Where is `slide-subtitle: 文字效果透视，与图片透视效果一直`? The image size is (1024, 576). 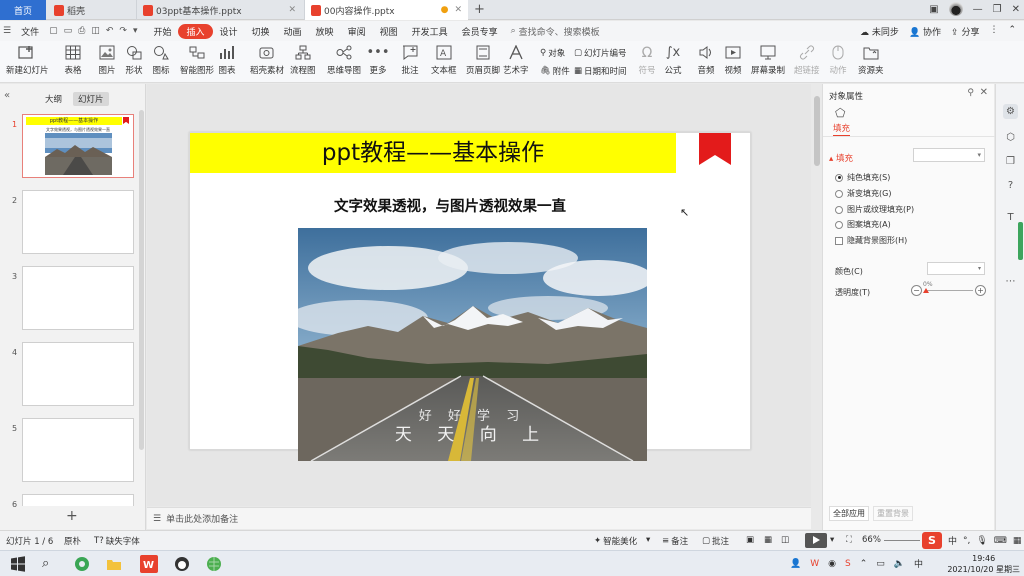 slide-subtitle: 文字效果透视，与图片透视效果一直 is located at coordinates (450, 205).